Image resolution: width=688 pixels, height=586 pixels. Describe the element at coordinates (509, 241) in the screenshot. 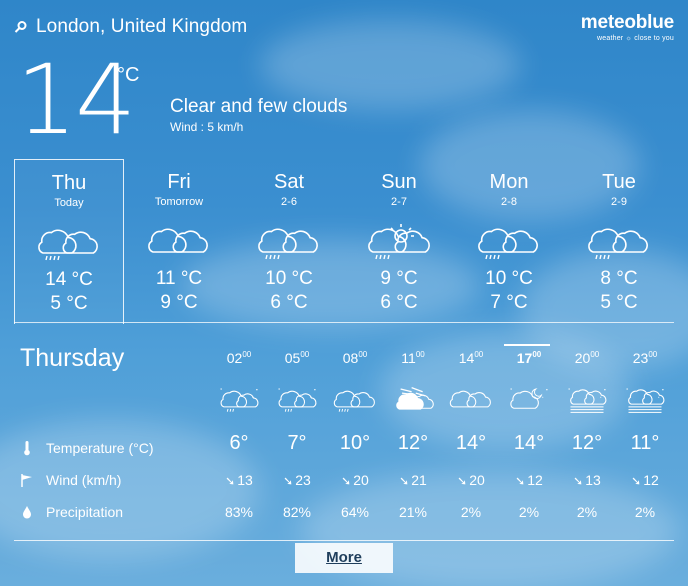

I see `day-column: Mon 2-8 10 °C 7 °C` at that location.